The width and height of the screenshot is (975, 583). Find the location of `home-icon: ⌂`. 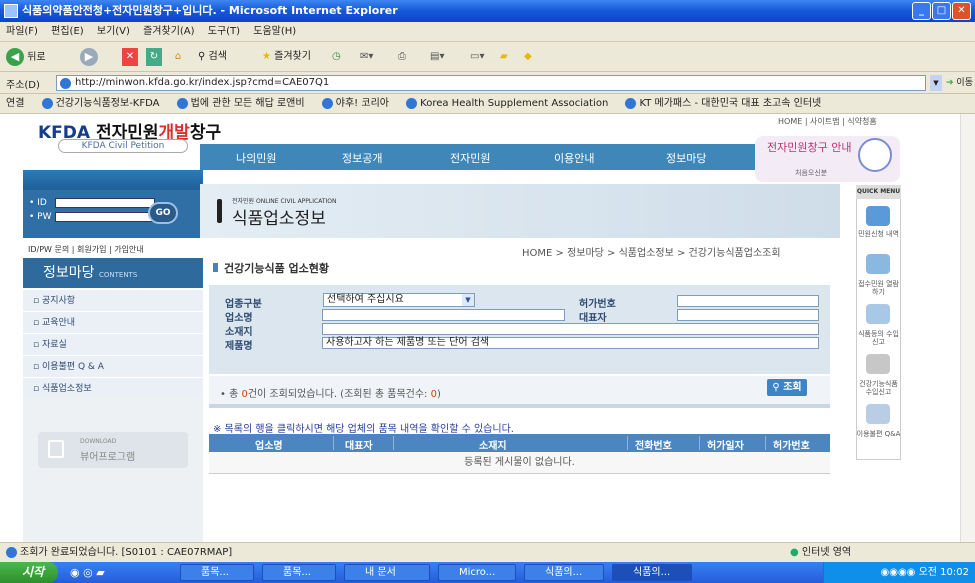

home-icon: ⌂ is located at coordinates (178, 57).